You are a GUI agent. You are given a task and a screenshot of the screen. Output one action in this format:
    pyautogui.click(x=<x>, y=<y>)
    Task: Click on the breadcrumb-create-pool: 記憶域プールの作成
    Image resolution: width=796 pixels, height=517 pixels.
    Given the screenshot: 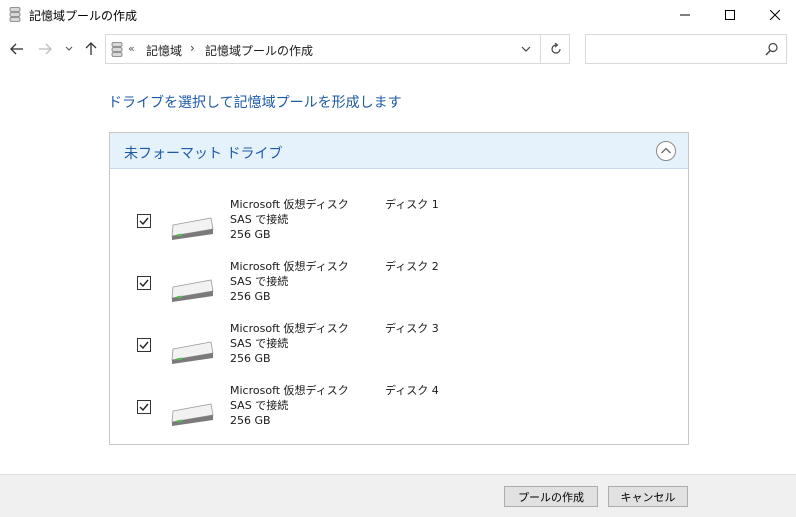 What is the action you would take?
    pyautogui.click(x=259, y=50)
    